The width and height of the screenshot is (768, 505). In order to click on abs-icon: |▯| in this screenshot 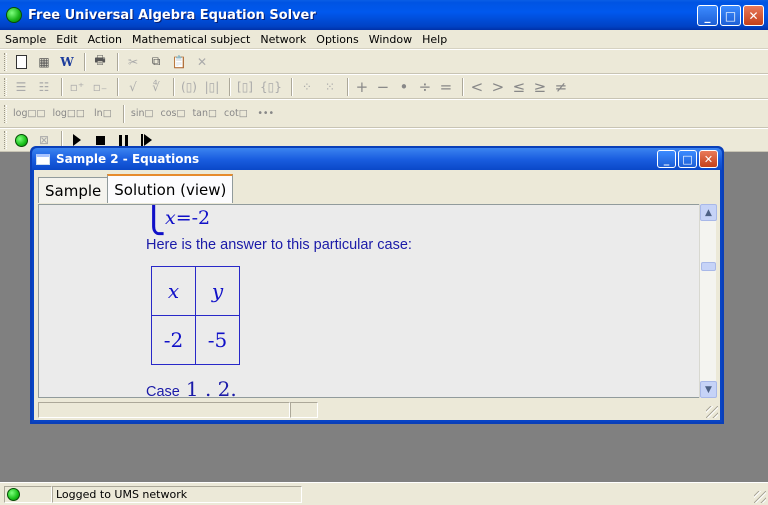, I will do `click(212, 87)`.